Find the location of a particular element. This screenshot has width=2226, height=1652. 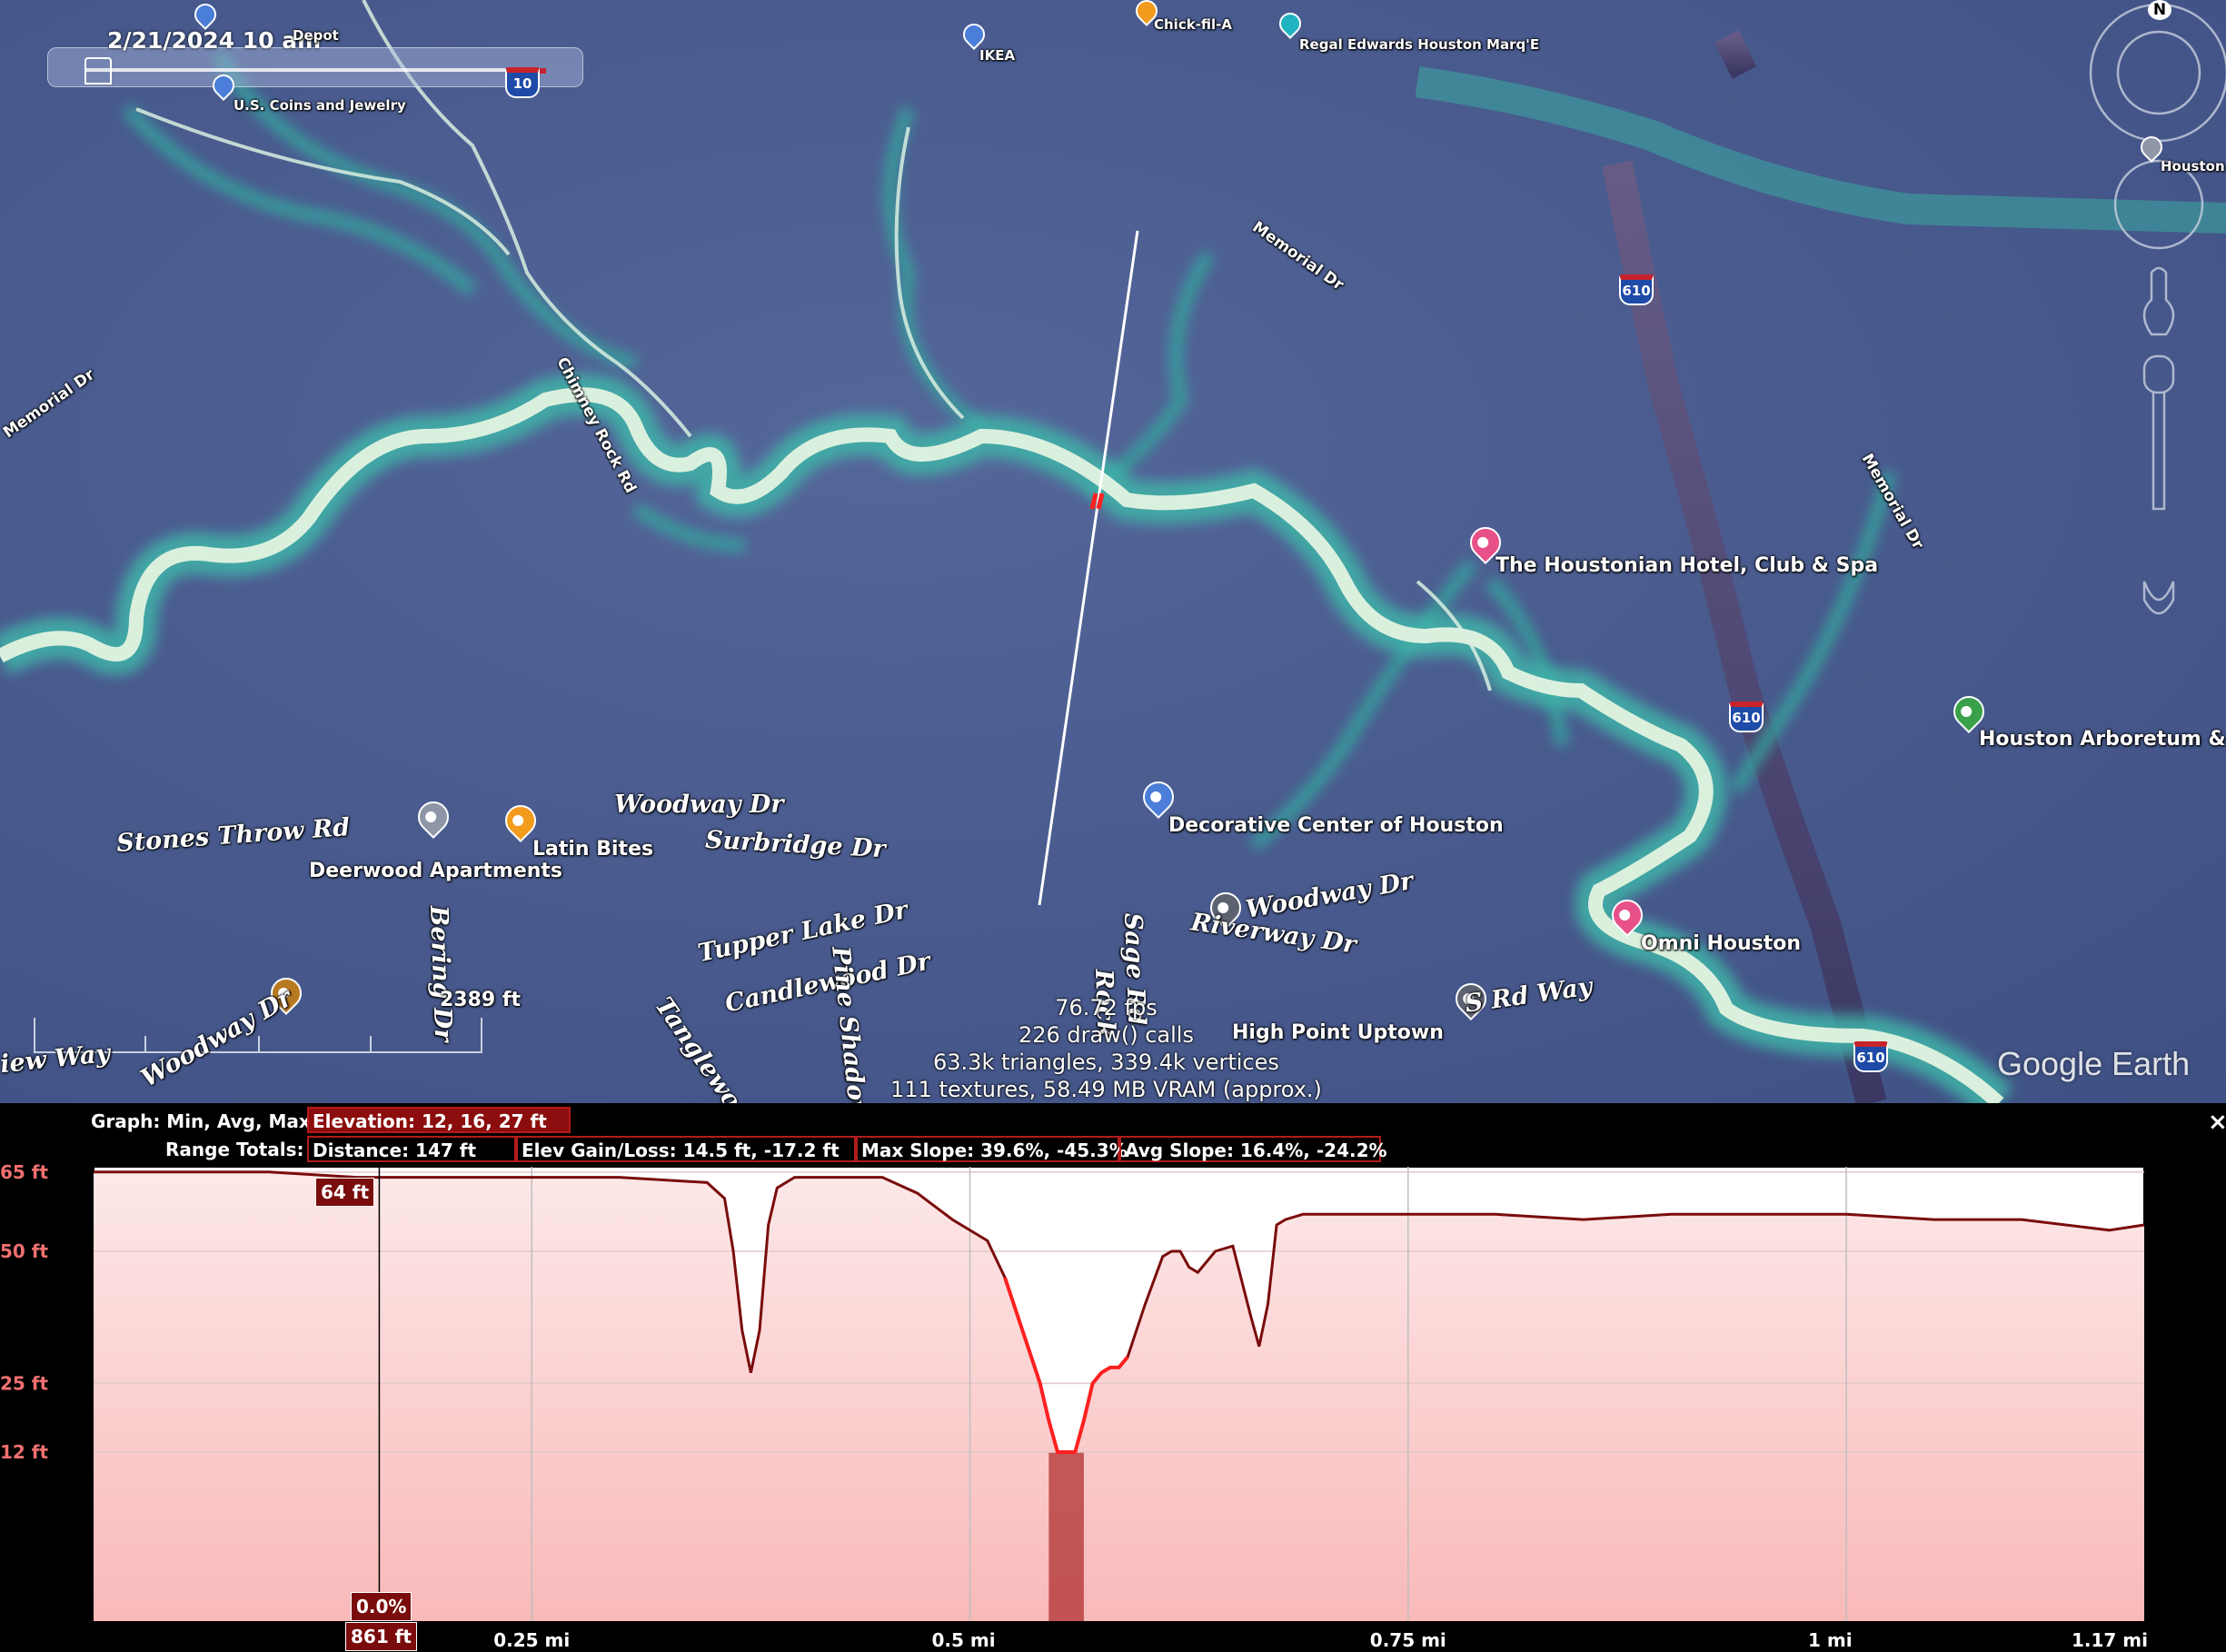

poi-us-coins: U.S. Coins and Jewelry is located at coordinates (320, 105).